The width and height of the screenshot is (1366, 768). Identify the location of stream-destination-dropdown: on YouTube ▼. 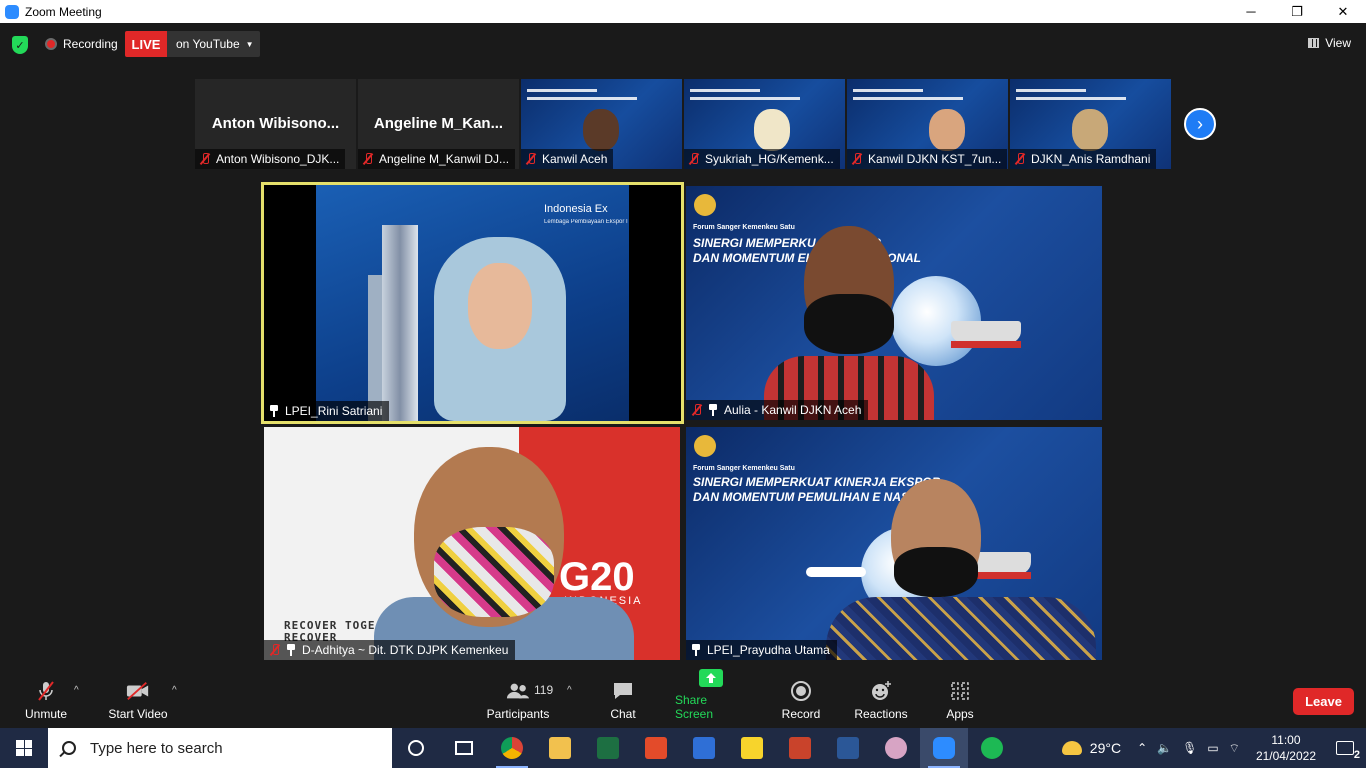
(213, 44).